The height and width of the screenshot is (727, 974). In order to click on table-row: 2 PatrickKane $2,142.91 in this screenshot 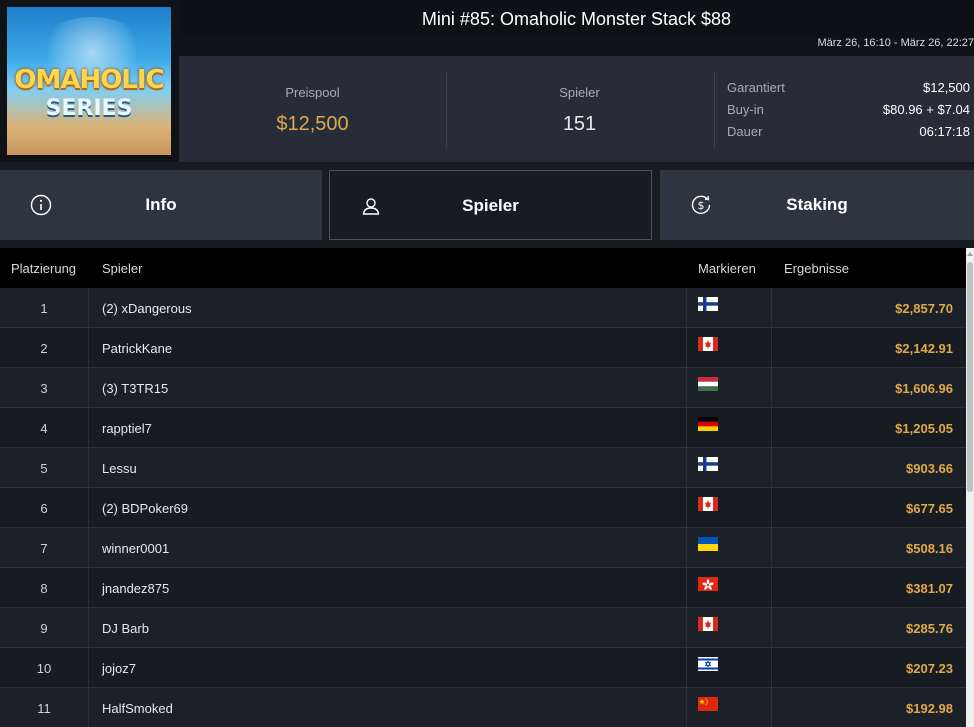, I will do `click(483, 348)`.